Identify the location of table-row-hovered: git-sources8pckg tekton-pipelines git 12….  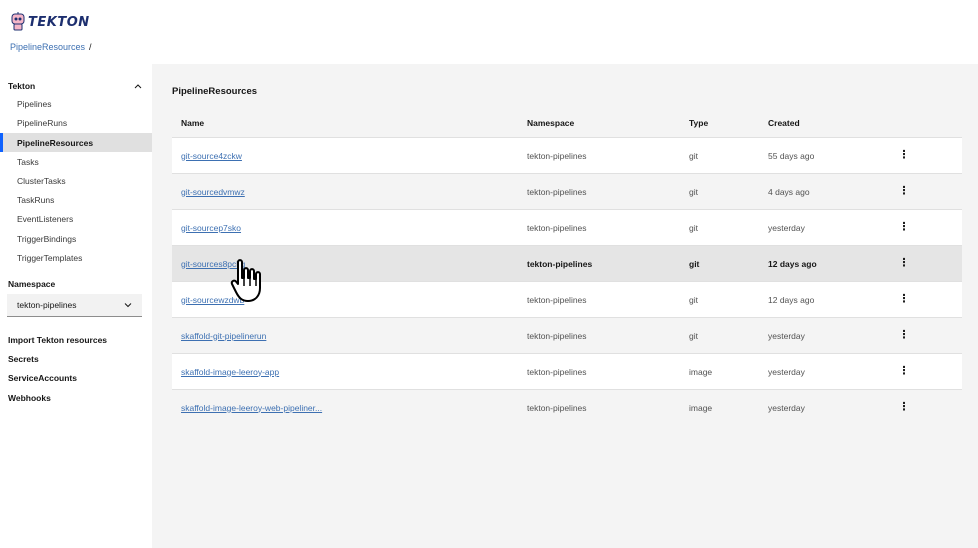
(567, 263).